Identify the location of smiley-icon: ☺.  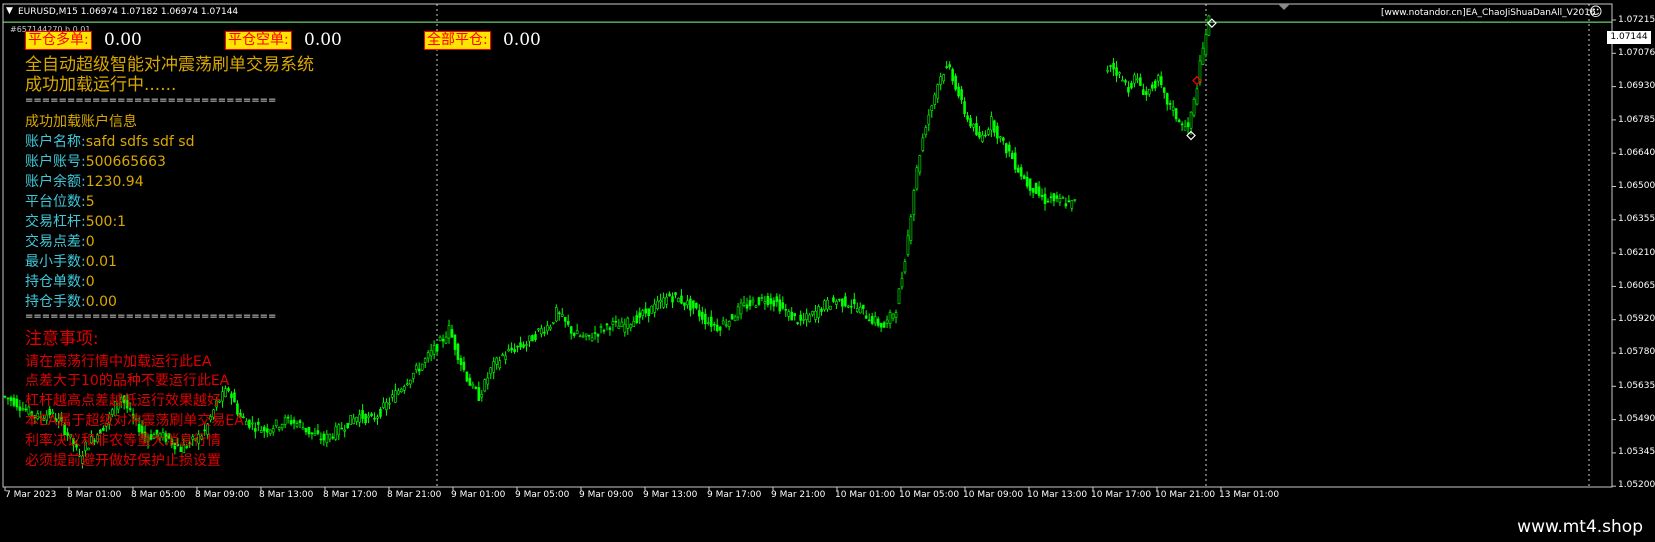
(1596, 12).